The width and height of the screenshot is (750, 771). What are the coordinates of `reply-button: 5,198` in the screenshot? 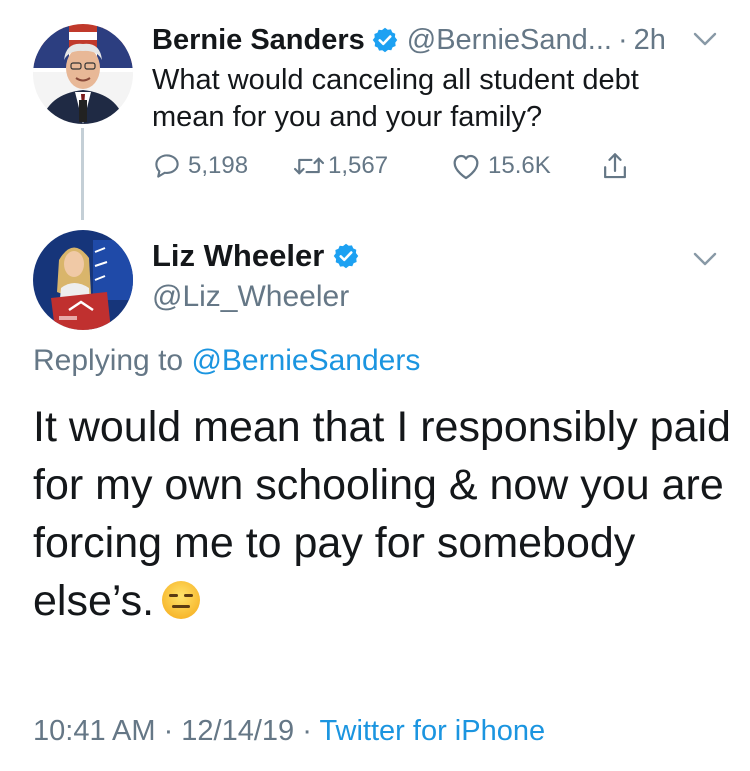 It's located at (222, 166).